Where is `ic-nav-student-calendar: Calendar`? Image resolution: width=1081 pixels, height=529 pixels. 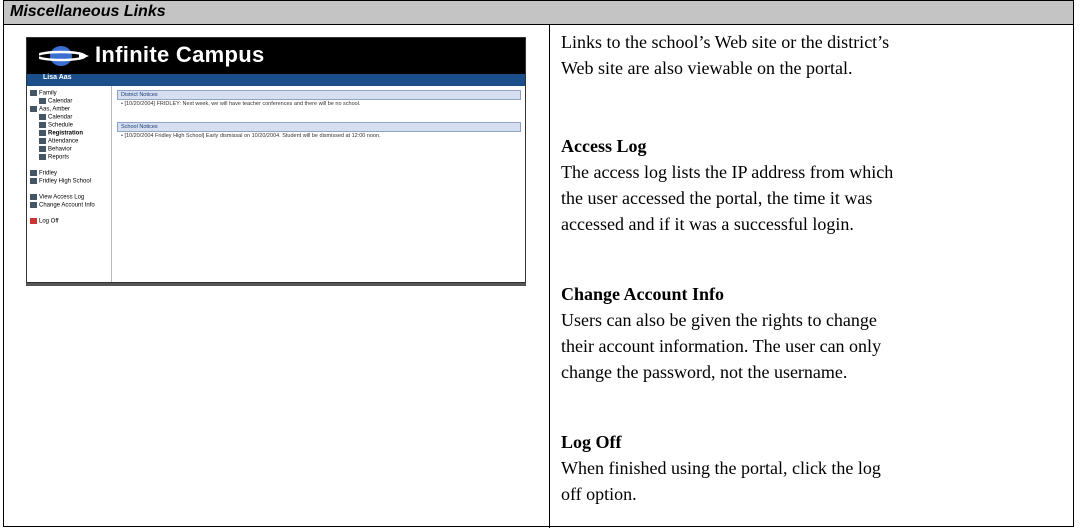
ic-nav-student-calendar: Calendar is located at coordinates (55, 117).